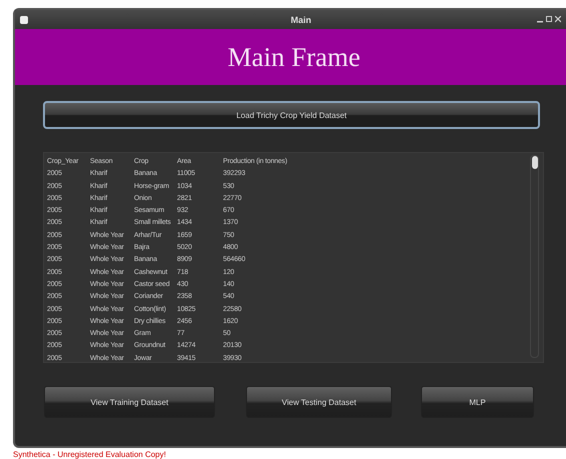 This screenshot has width=566, height=459. Describe the element at coordinates (319, 402) in the screenshot. I see `action-button: View Testing Dataset` at that location.